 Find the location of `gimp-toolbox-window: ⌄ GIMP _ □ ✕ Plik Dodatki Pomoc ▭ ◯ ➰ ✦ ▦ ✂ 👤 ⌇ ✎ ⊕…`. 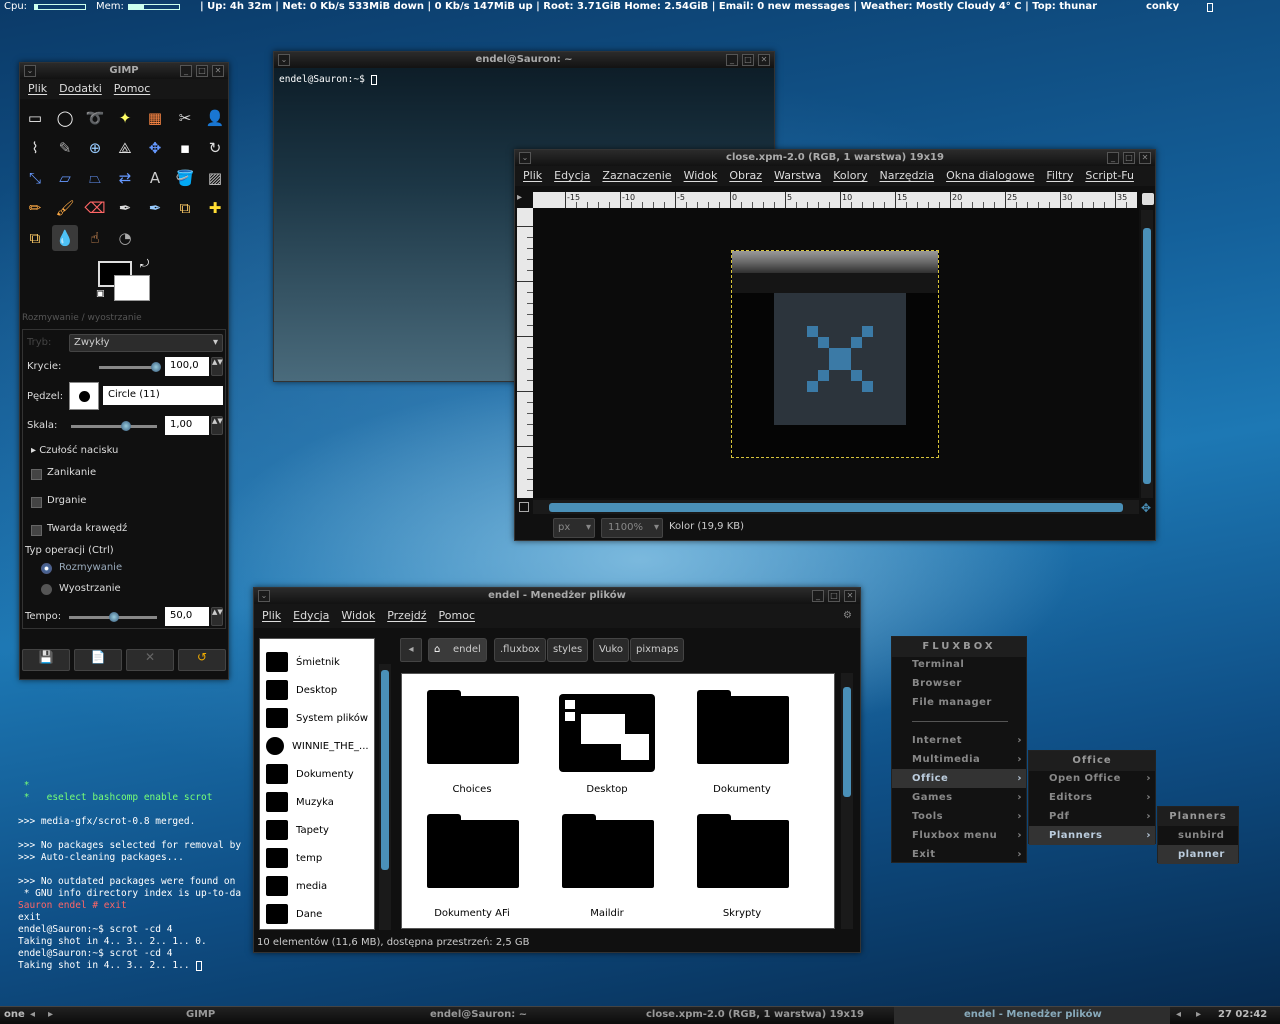

gimp-toolbox-window: ⌄ GIMP _ □ ✕ Plik Dodatki Pomoc ▭ ◯ ➰ ✦ ▦ ✂ 👤 ⌇ ✎ ⊕… is located at coordinates (124, 371).